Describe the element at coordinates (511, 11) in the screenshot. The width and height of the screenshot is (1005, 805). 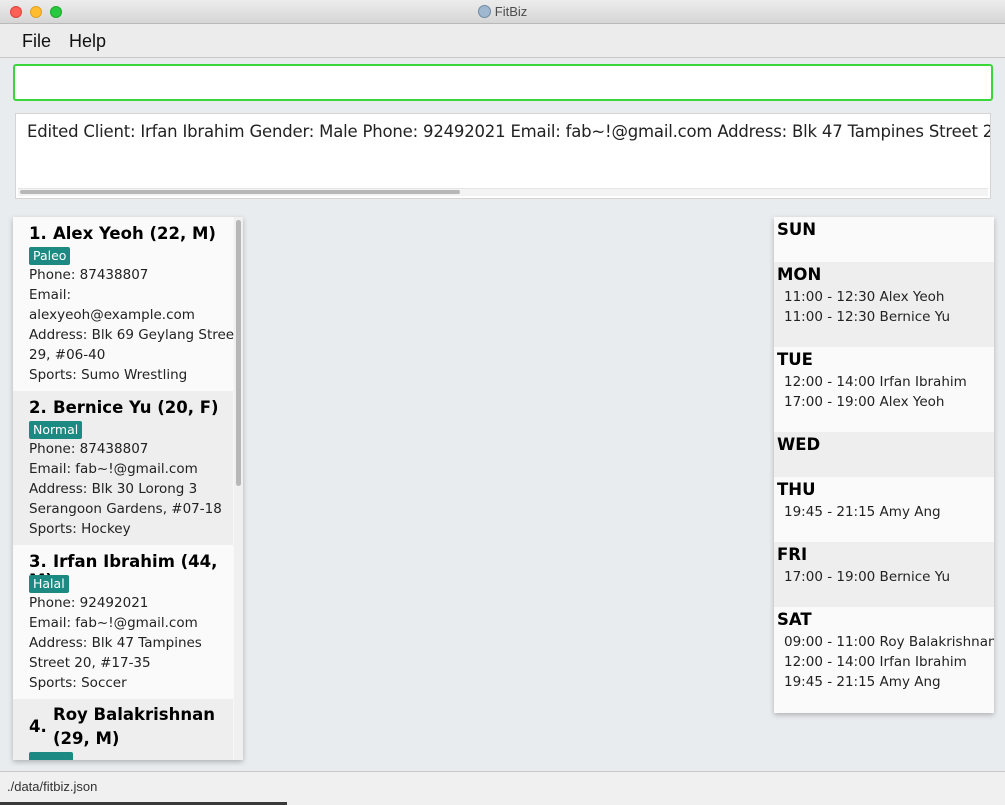
I see `window-title: FitBiz` at that location.